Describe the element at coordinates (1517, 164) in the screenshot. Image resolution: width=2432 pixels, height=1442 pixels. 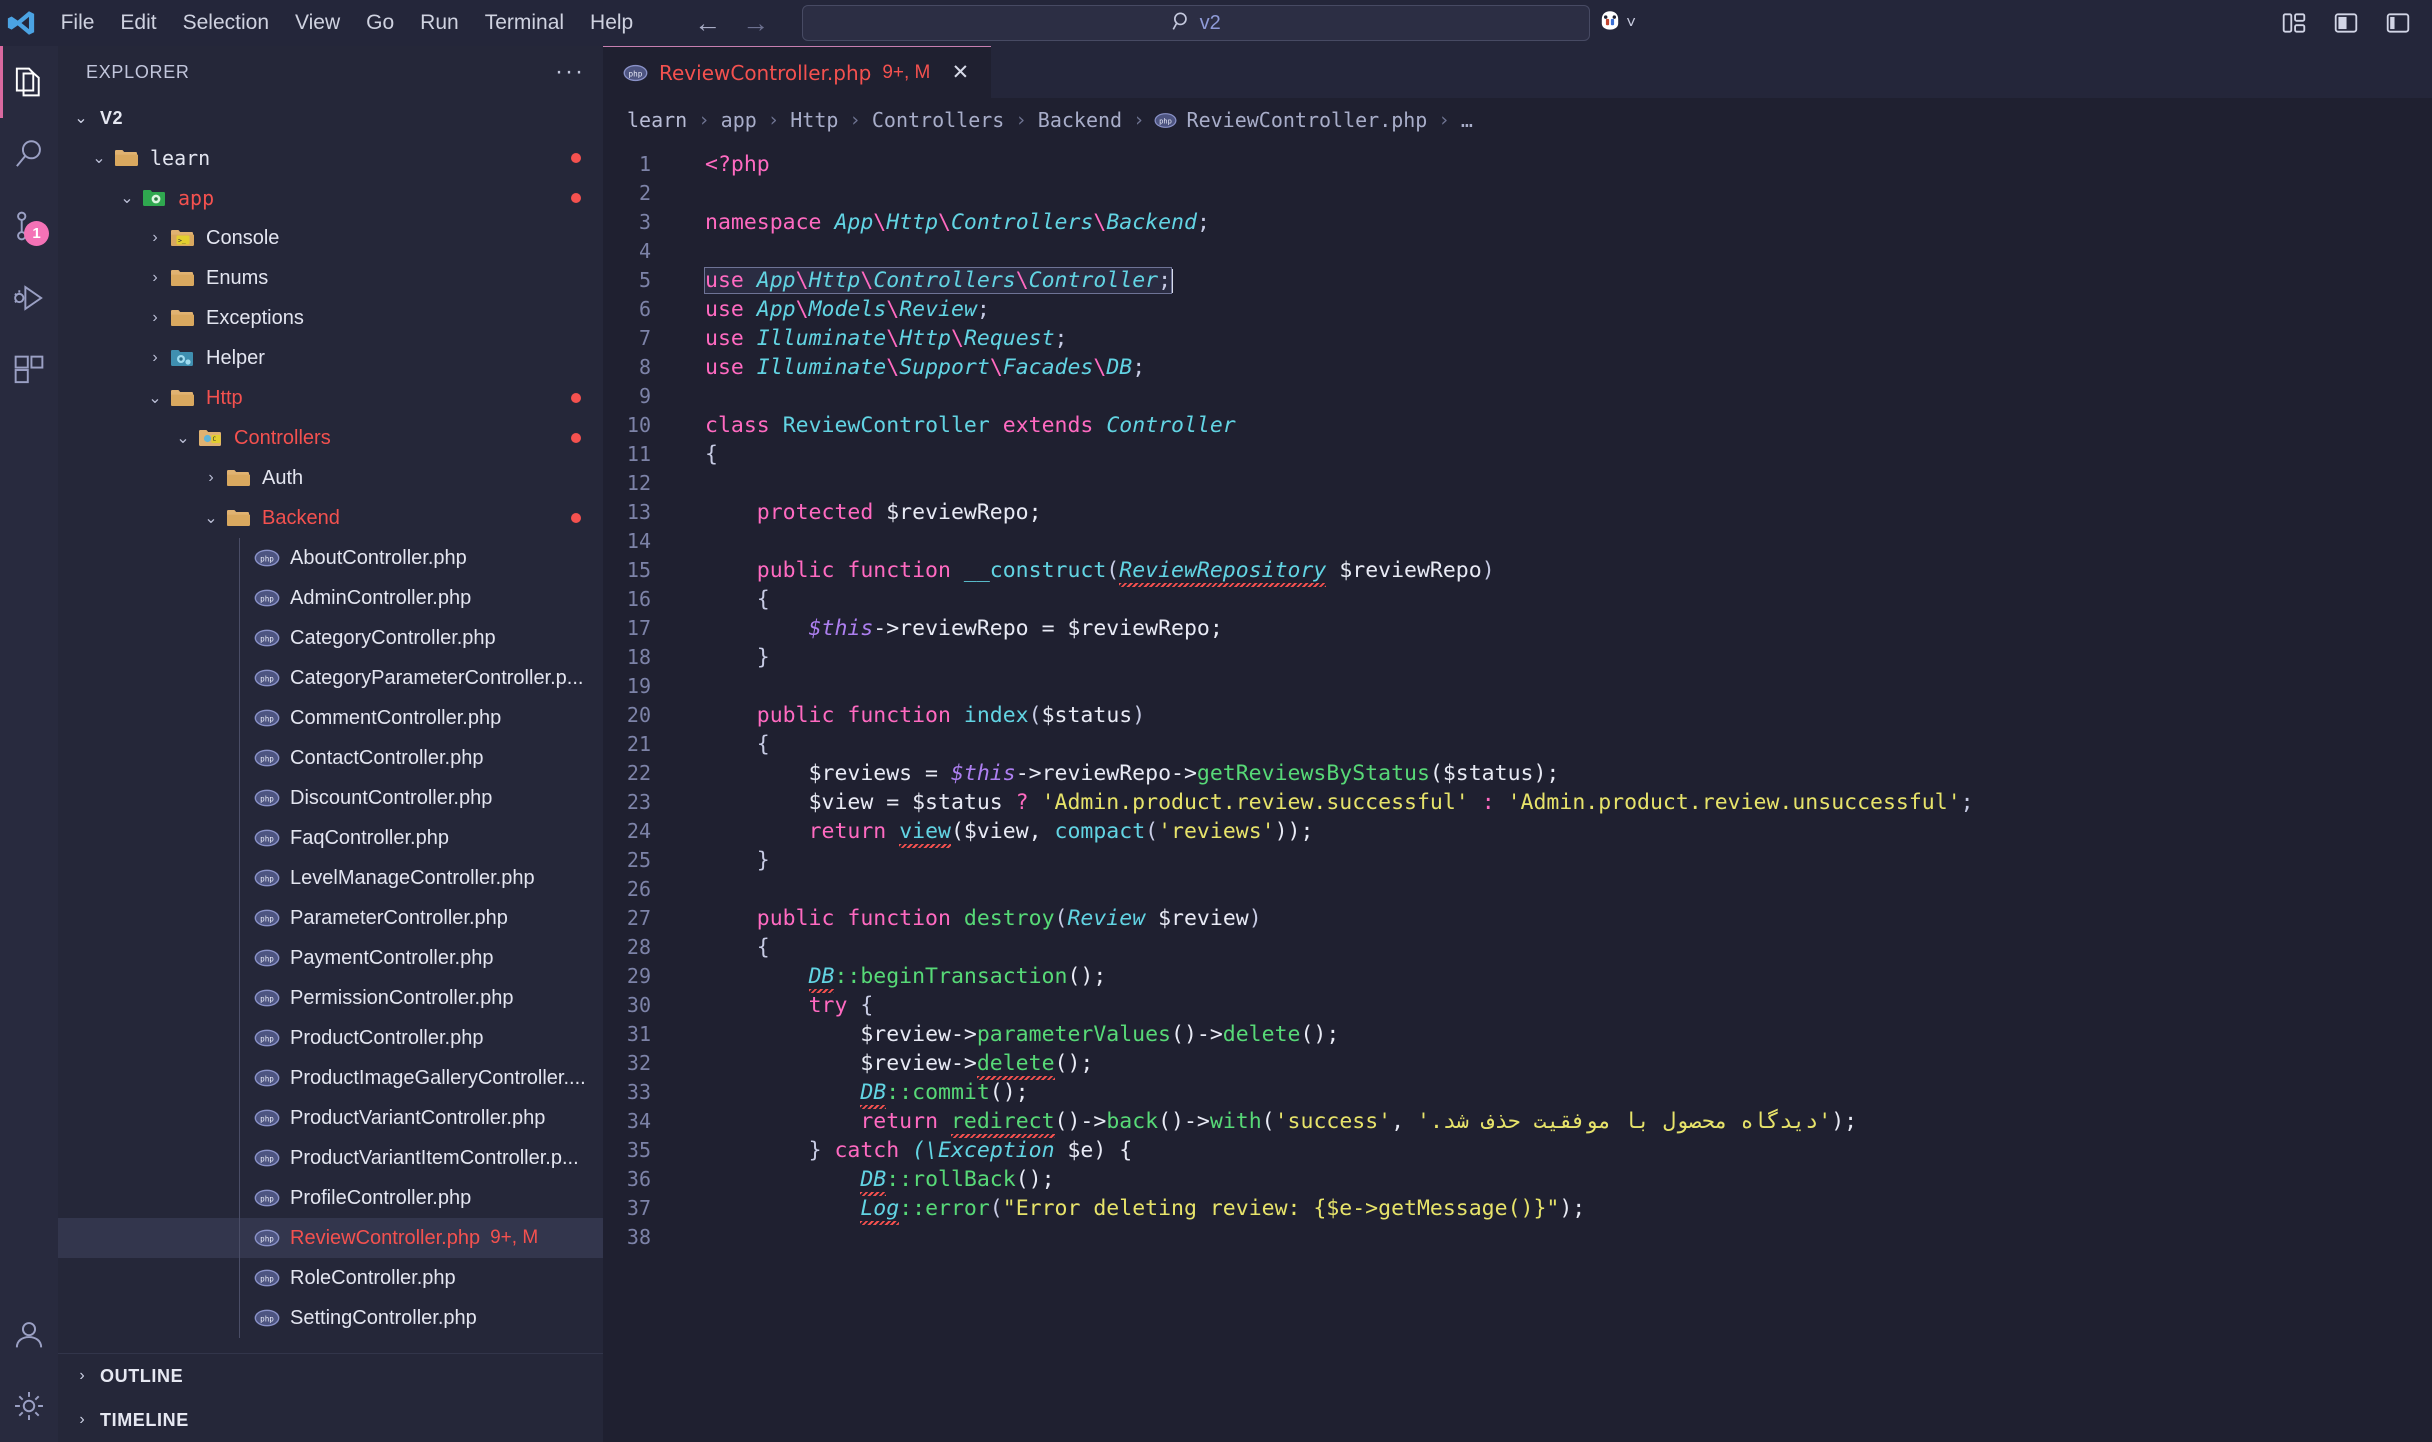
I see `code-line: 1 <?php` at that location.